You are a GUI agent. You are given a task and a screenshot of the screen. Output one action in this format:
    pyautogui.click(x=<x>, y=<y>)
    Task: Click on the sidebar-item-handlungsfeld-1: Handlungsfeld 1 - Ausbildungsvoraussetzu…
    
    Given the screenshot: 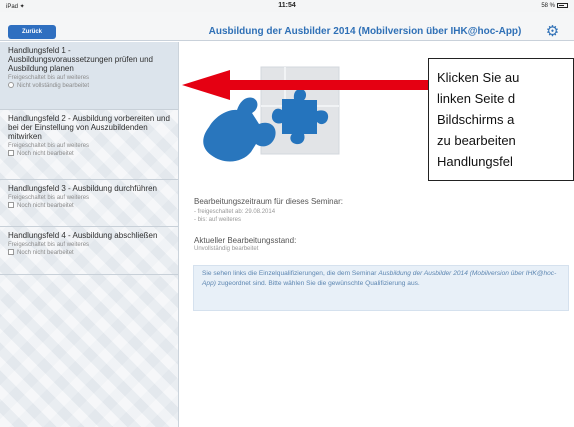 What is the action you would take?
    pyautogui.click(x=89, y=76)
    